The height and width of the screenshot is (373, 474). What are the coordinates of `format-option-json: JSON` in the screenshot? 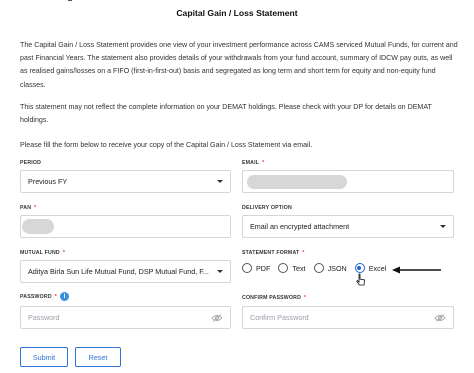 It's located at (330, 268).